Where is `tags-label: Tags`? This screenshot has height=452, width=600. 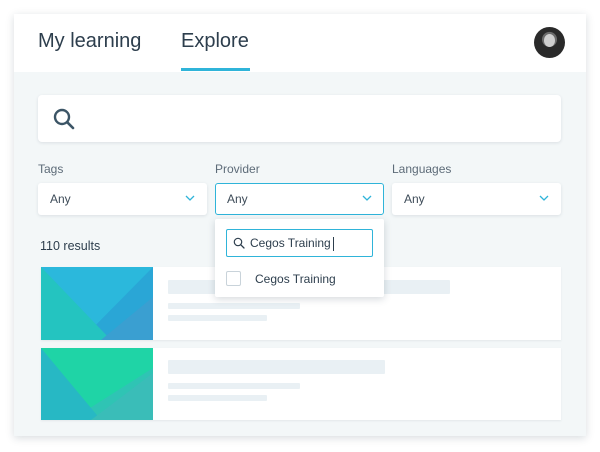 tags-label: Tags is located at coordinates (51, 169).